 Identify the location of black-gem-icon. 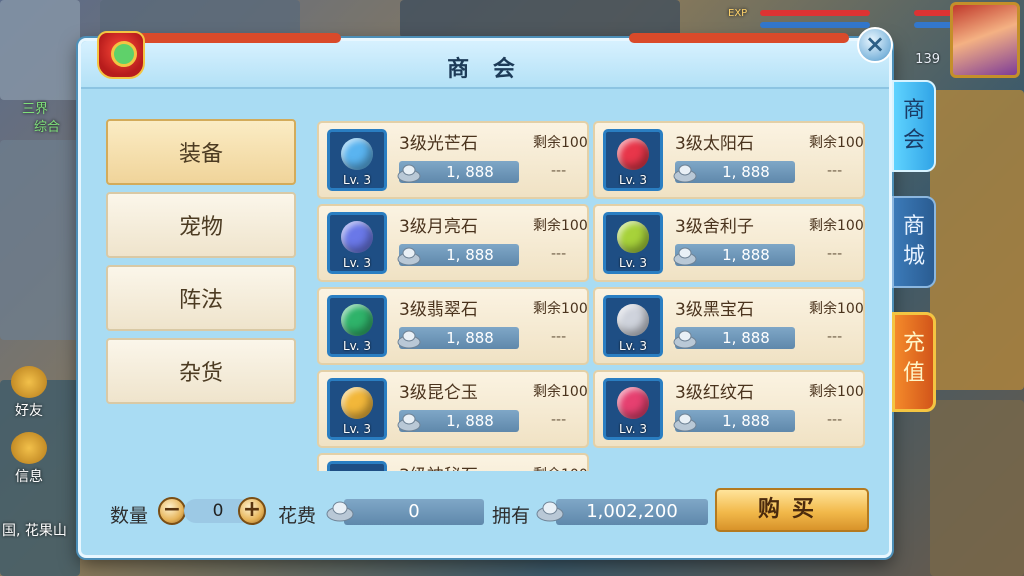
(633, 320).